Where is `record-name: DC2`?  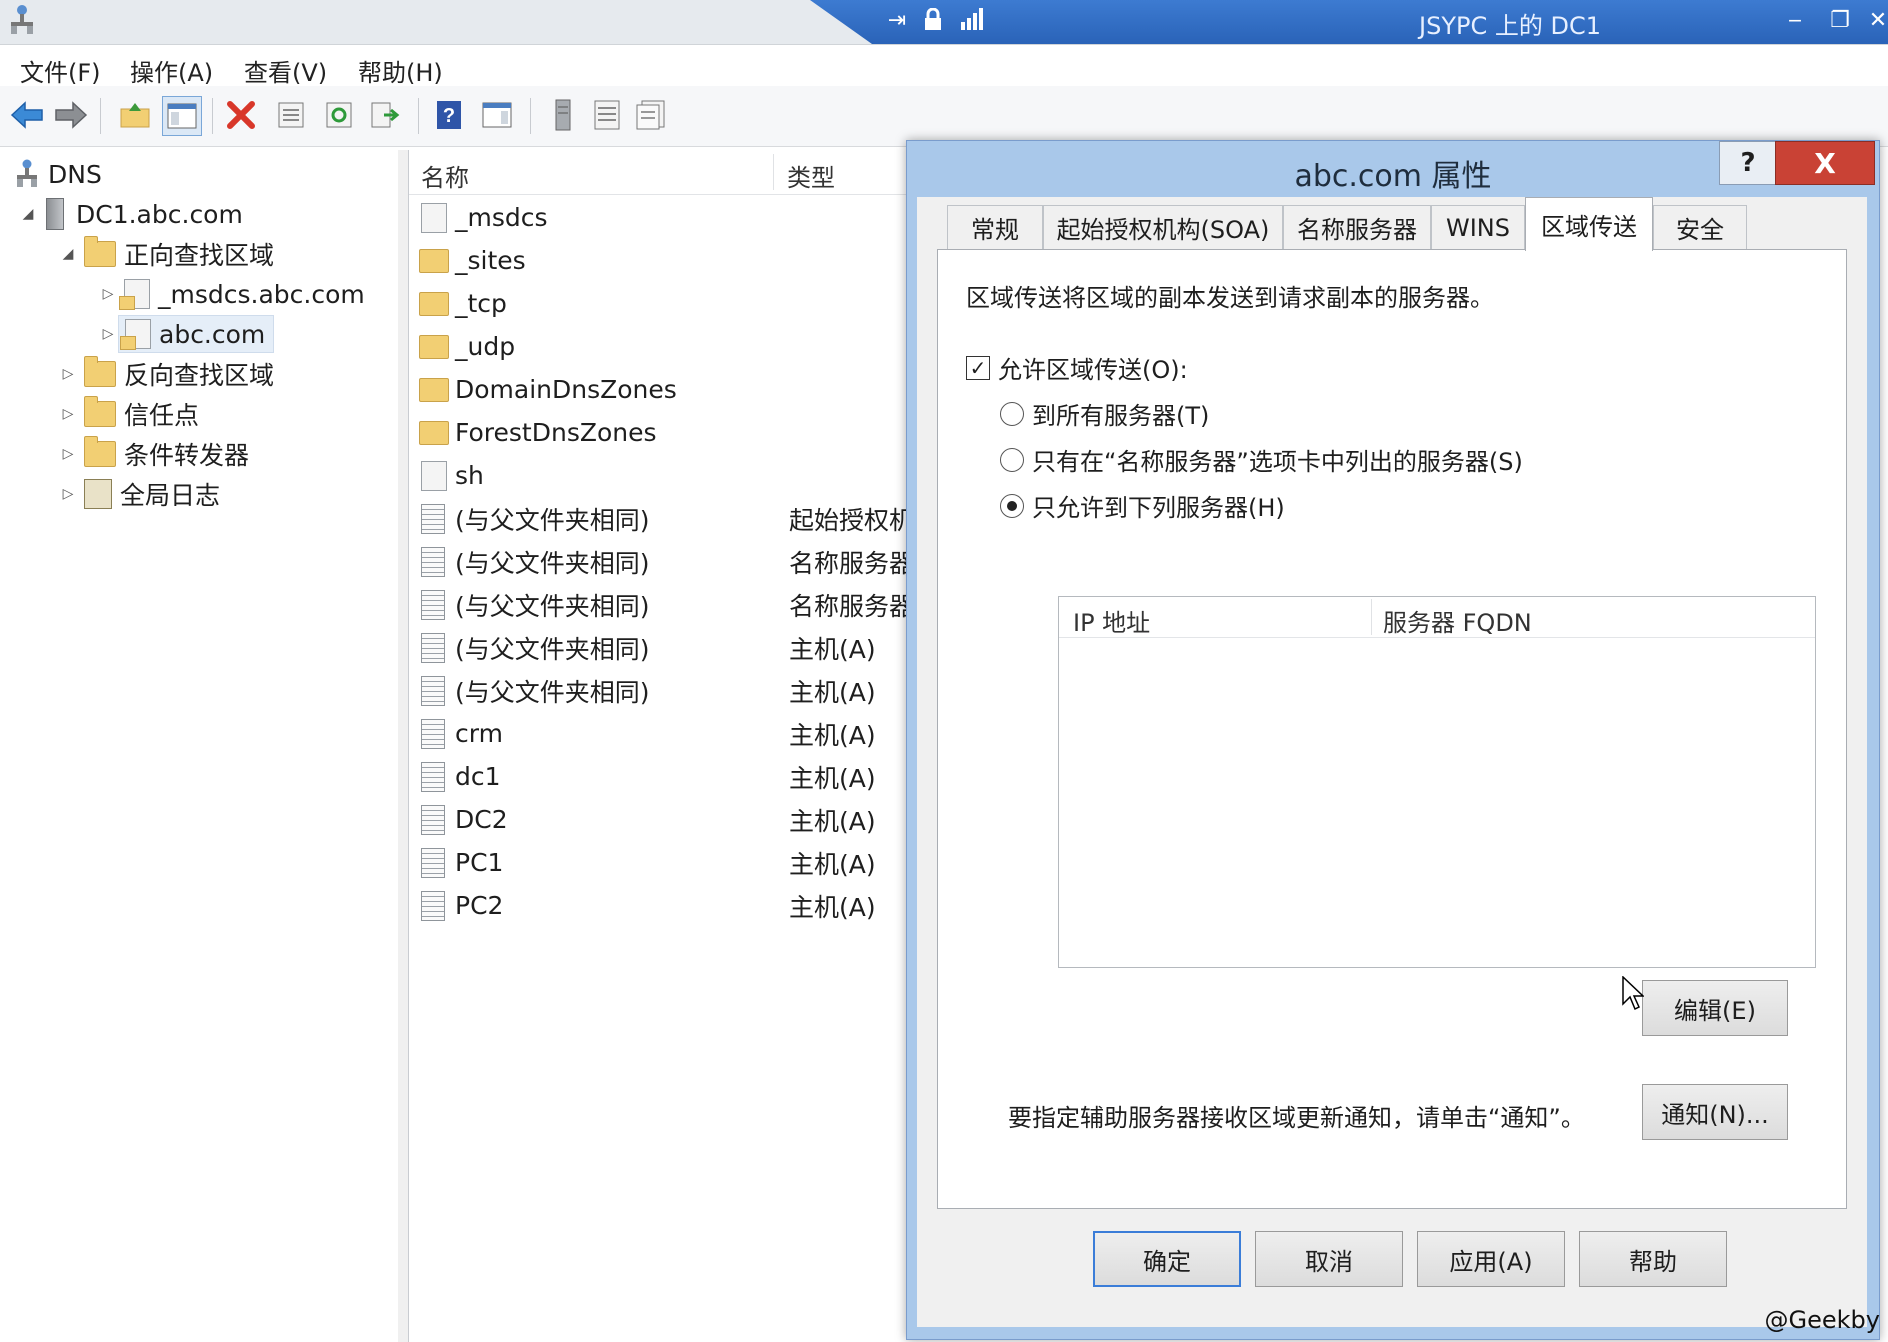
record-name: DC2 is located at coordinates (481, 819).